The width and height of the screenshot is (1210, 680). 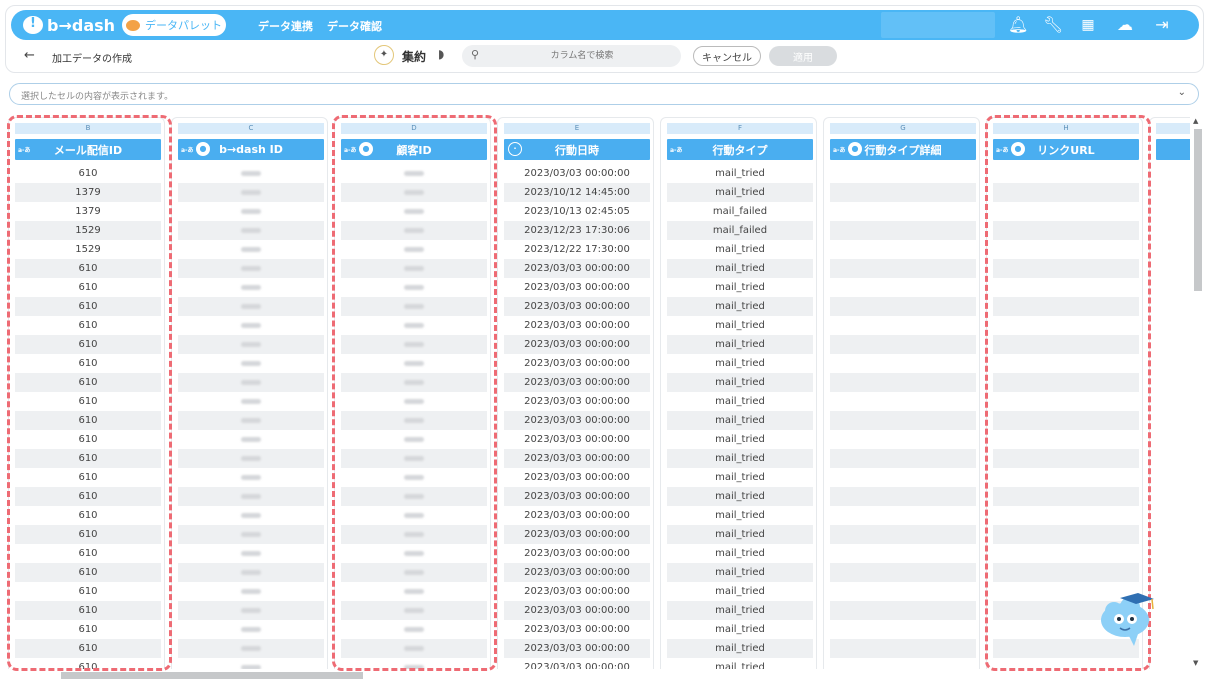 What do you see at coordinates (740, 211) in the screenshot?
I see `table-cell: mail_failed` at bounding box center [740, 211].